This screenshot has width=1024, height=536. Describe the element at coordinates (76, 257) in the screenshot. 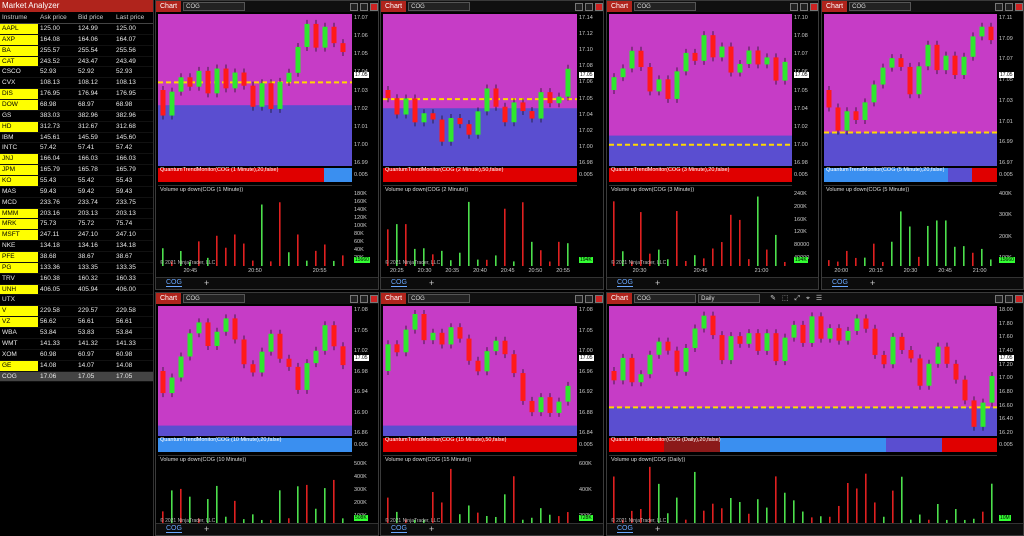

I see `table-row: PFE 38.68 38.67 38.67` at that location.